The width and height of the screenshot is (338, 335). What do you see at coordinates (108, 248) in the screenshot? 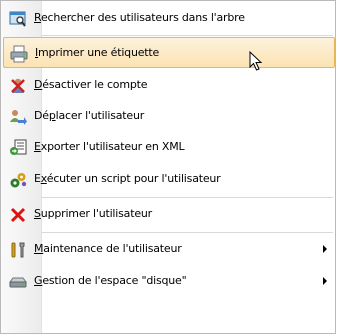
I see `menu-item-label: Maintenance de l'utilisateur` at bounding box center [108, 248].